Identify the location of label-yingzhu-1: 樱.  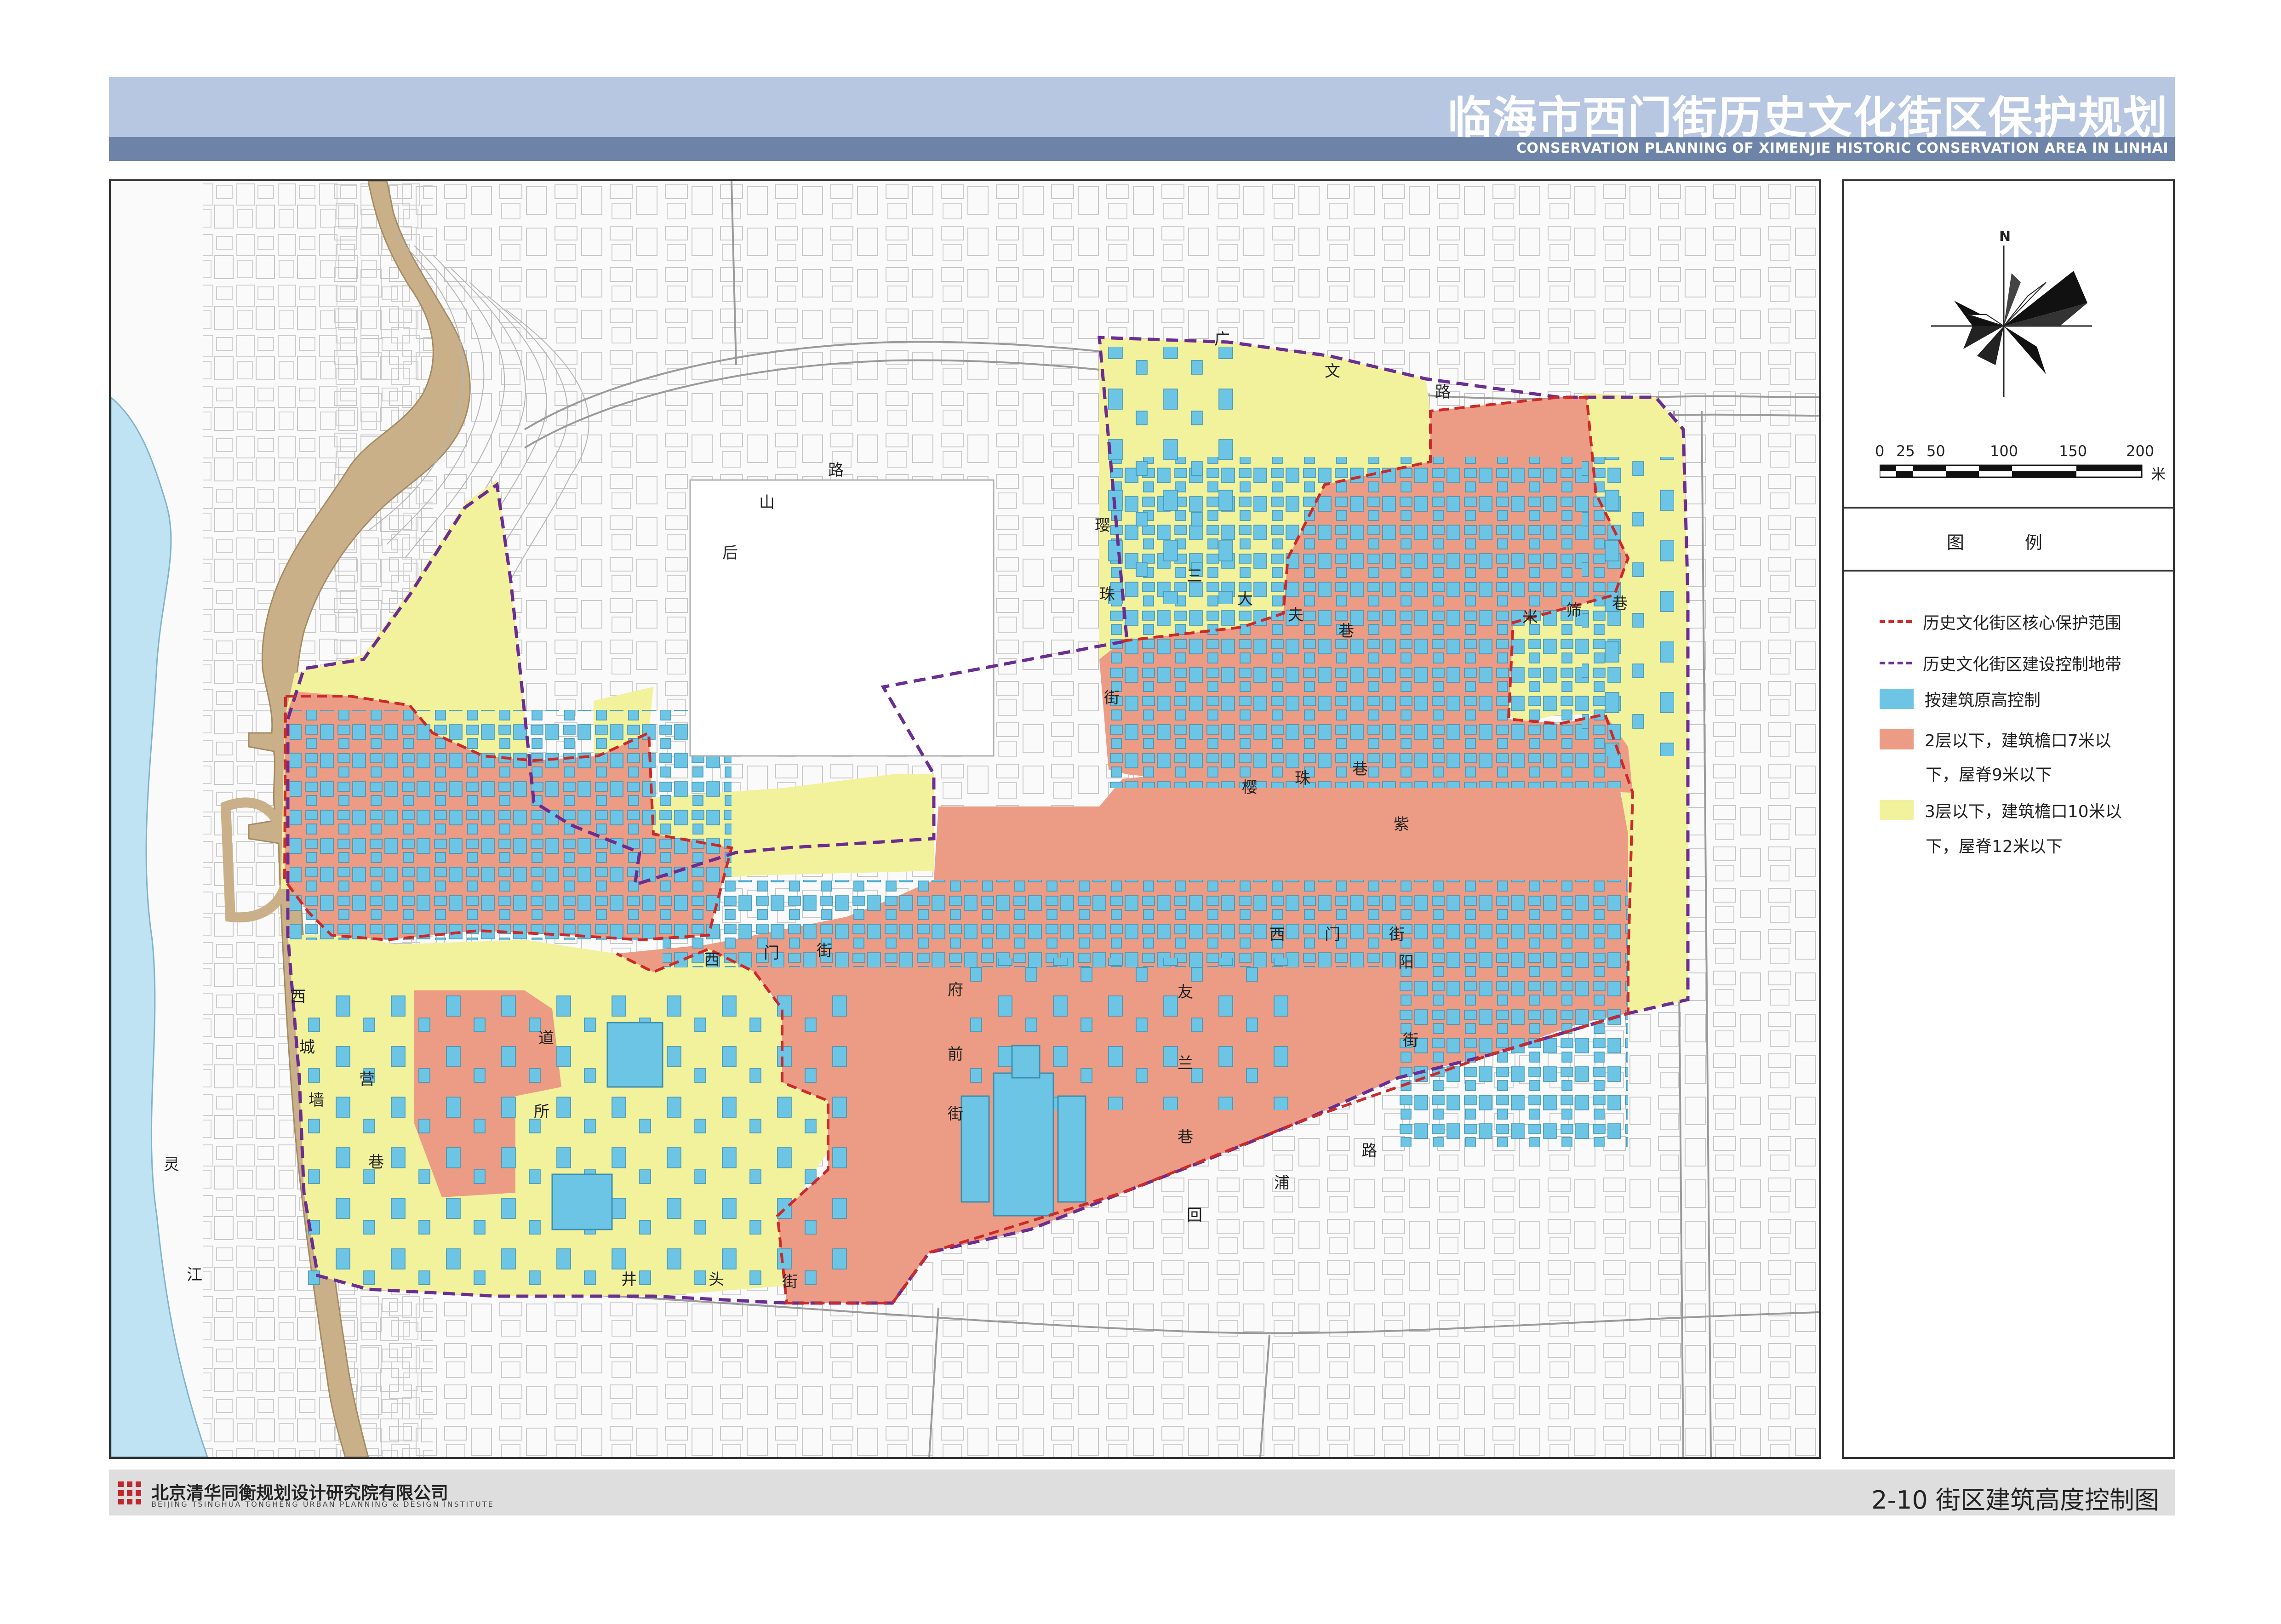
(1250, 788).